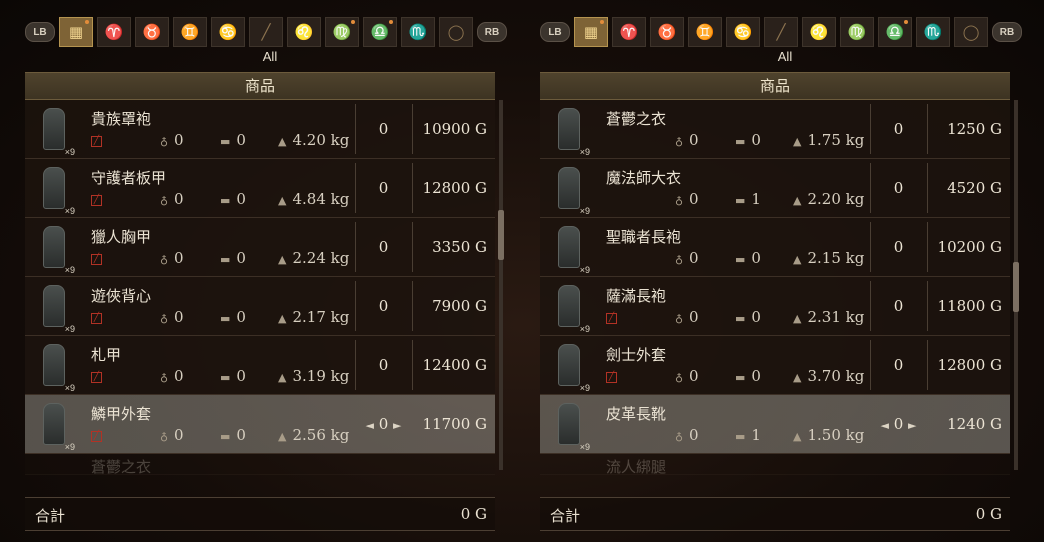 This screenshot has height=542, width=1044. I want to click on weight: ▲ 2.31 kg, so click(829, 317).